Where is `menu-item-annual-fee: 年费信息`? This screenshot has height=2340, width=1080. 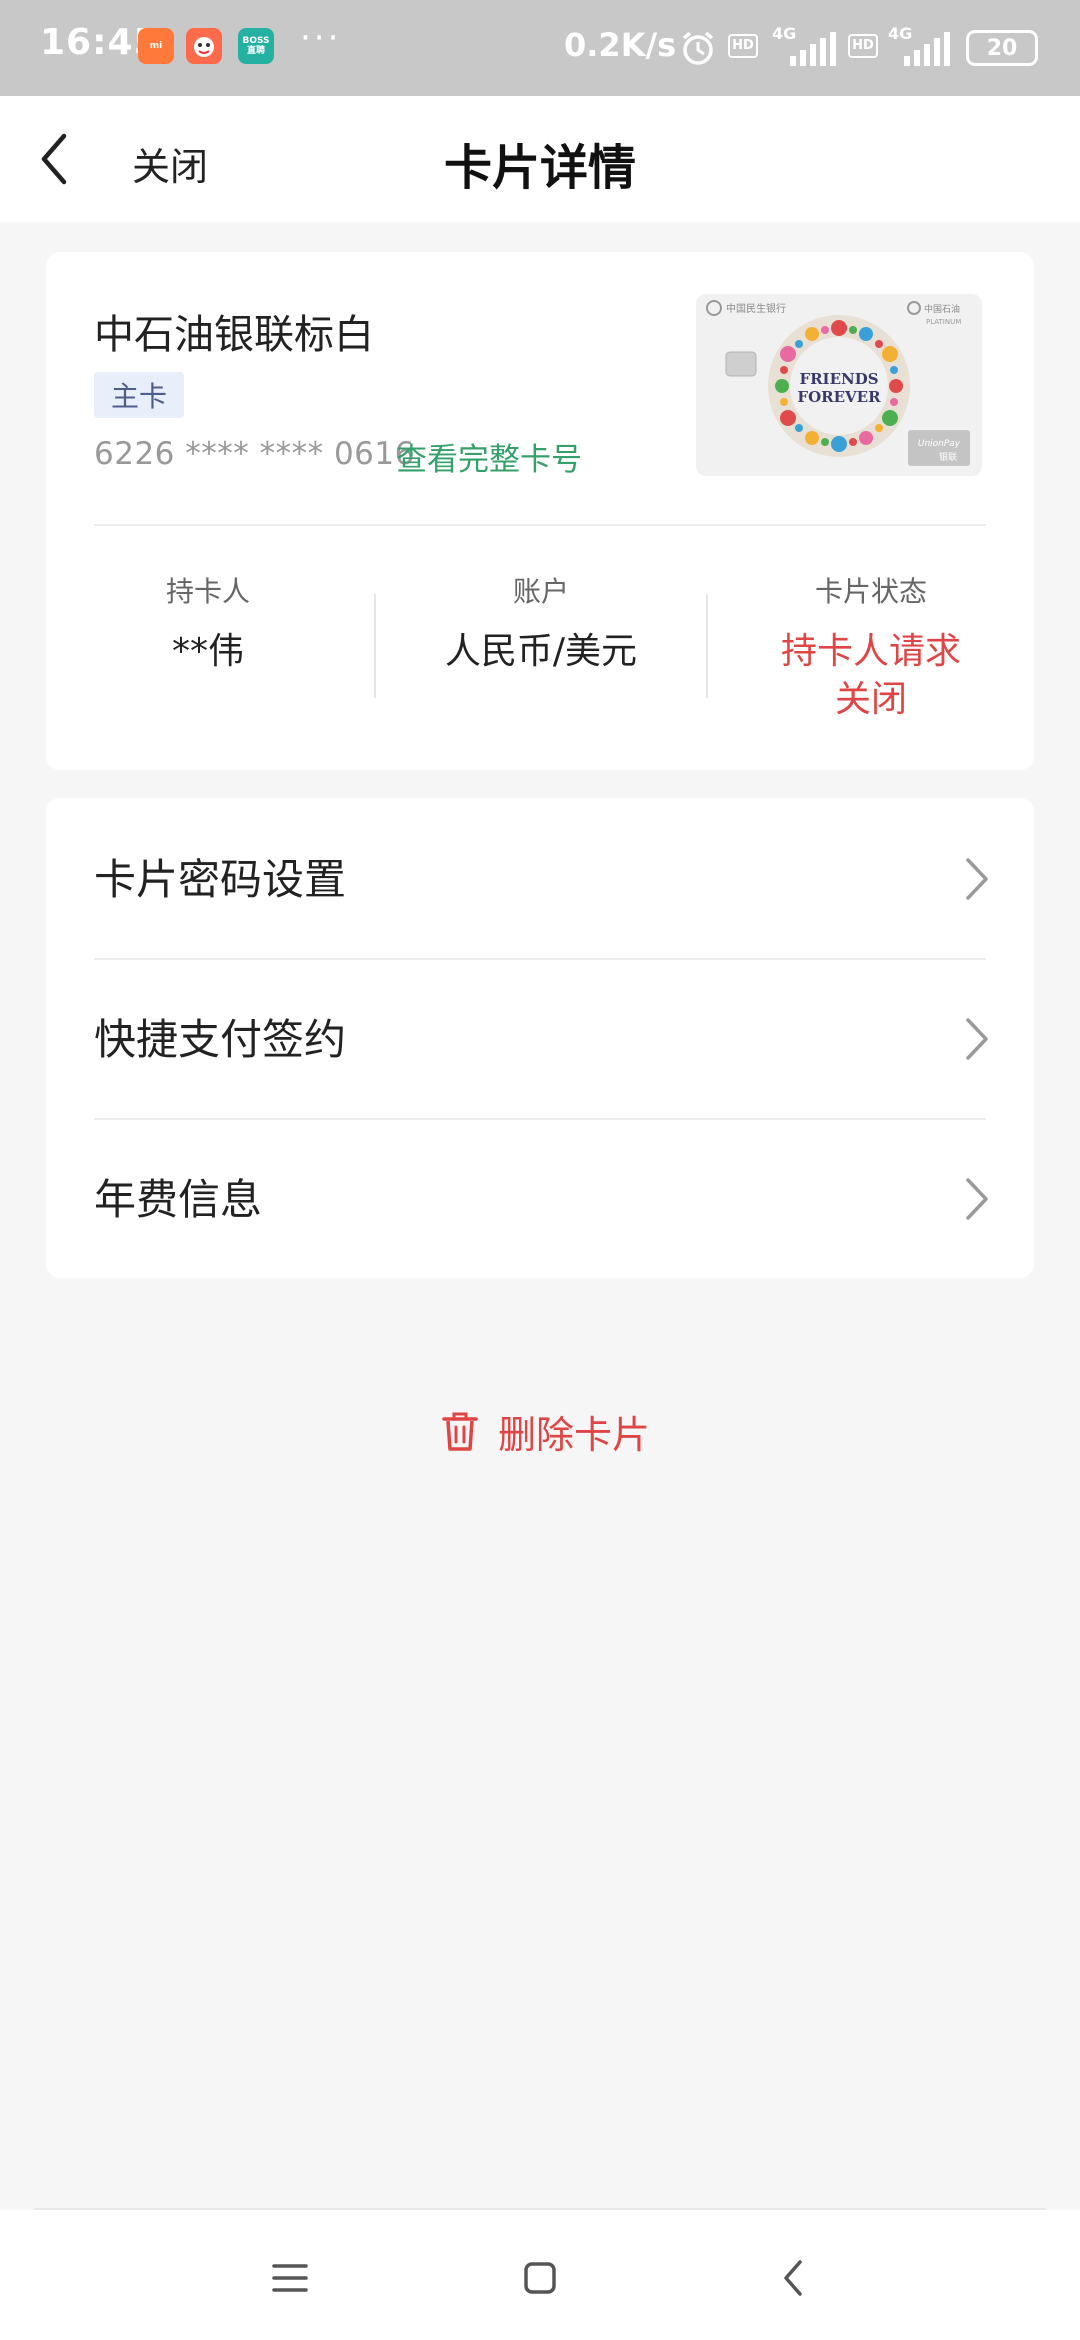
menu-item-annual-fee: 年费信息 is located at coordinates (540, 1198).